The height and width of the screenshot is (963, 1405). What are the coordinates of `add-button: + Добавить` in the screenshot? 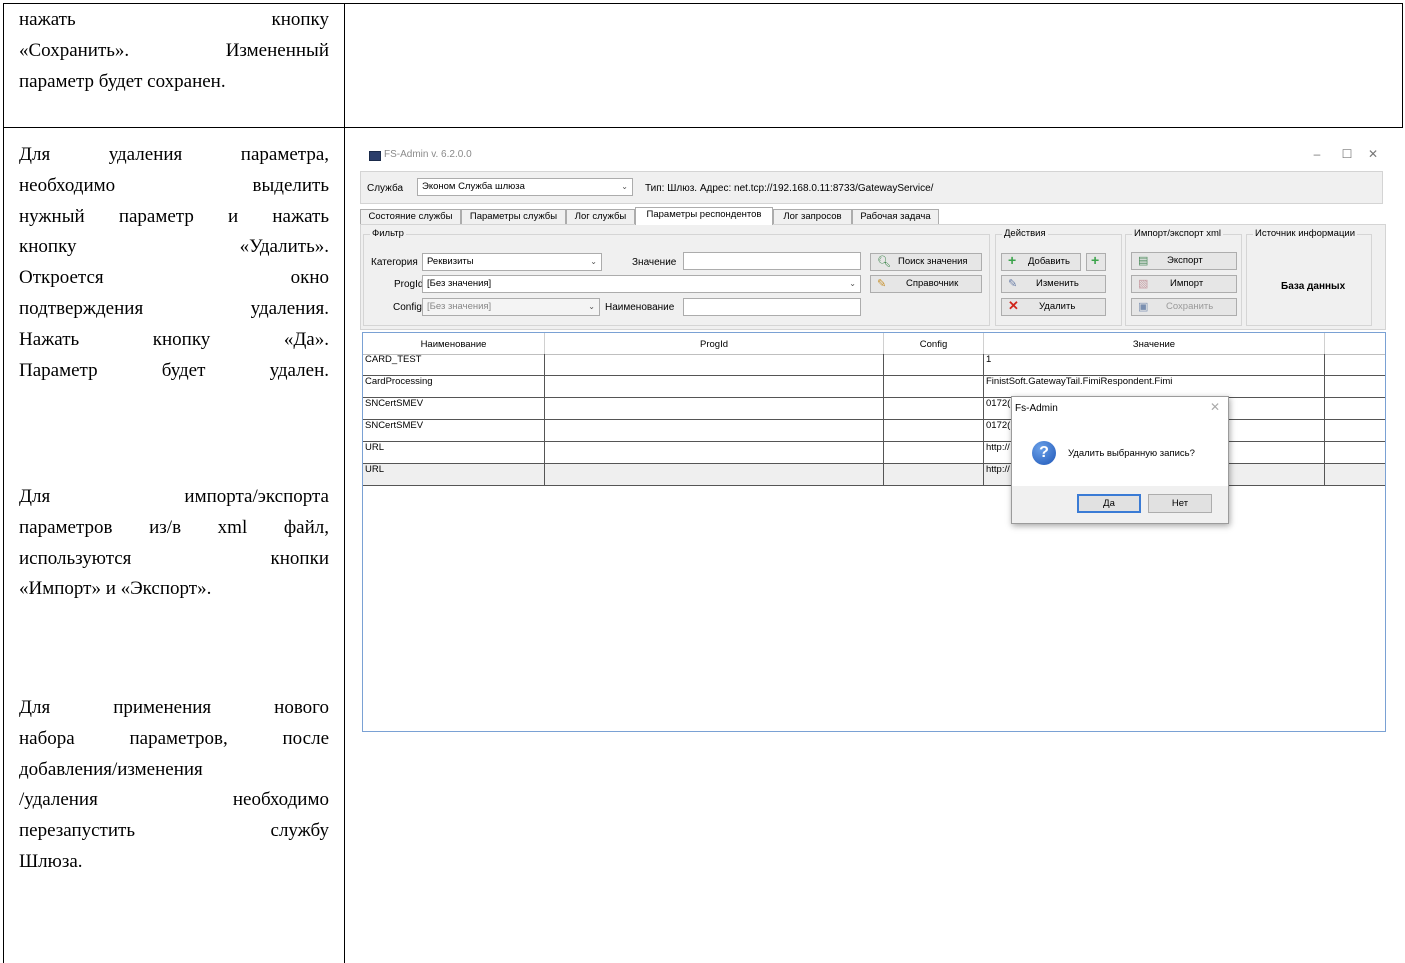 It's located at (1041, 262).